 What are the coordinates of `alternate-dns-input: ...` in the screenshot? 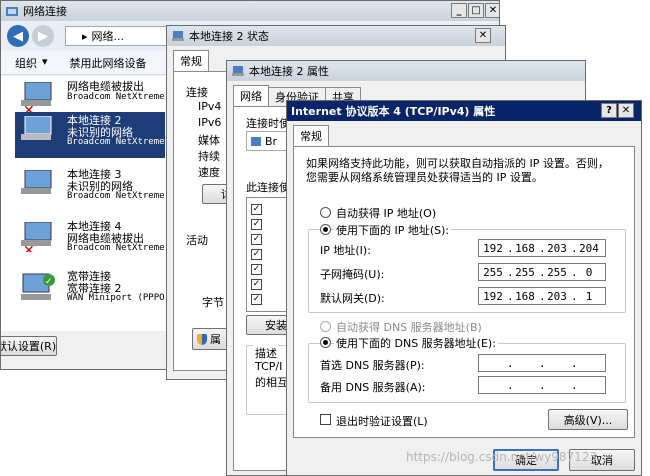 It's located at (542, 385).